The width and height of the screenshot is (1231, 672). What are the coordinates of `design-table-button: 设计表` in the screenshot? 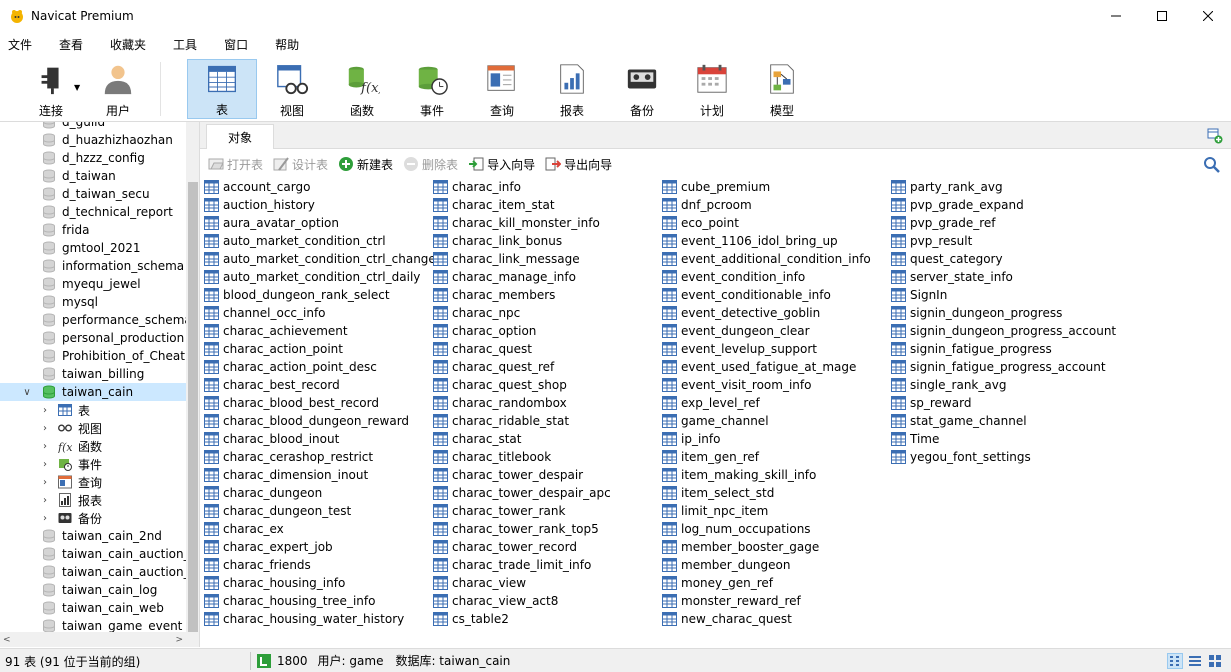 It's located at (300, 164).